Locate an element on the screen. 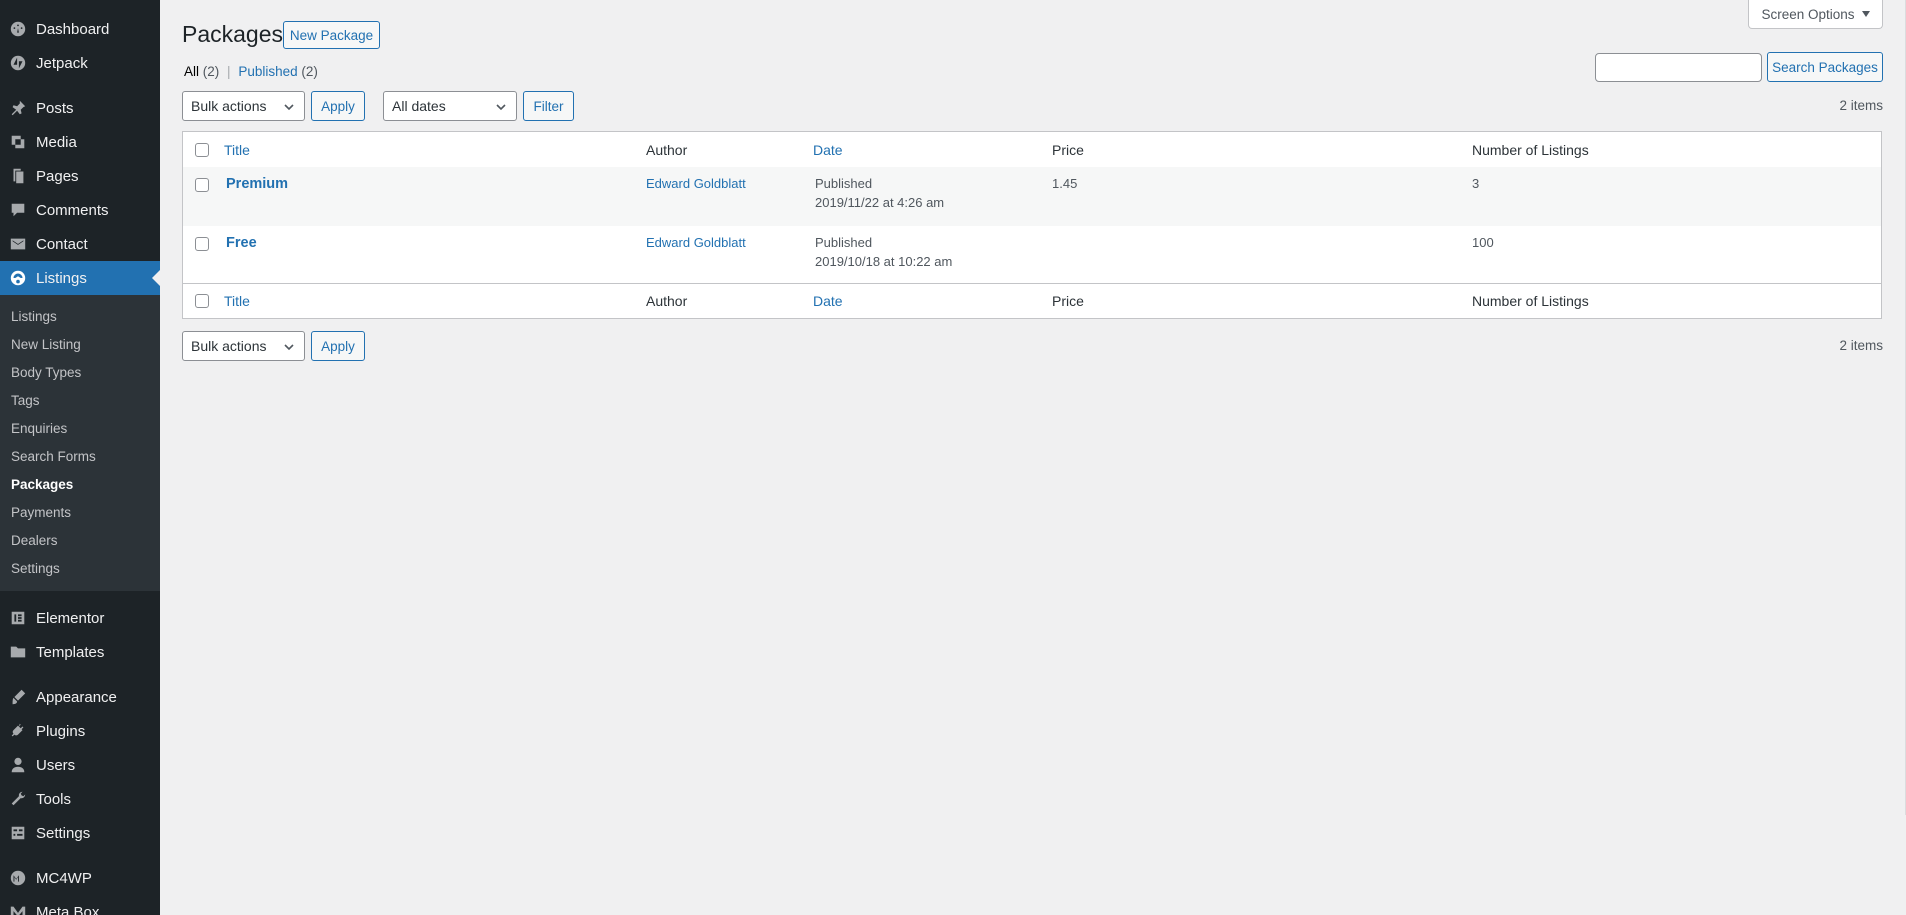 Image resolution: width=1906 pixels, height=915 pixels. row-listings: 3 is located at coordinates (1476, 183).